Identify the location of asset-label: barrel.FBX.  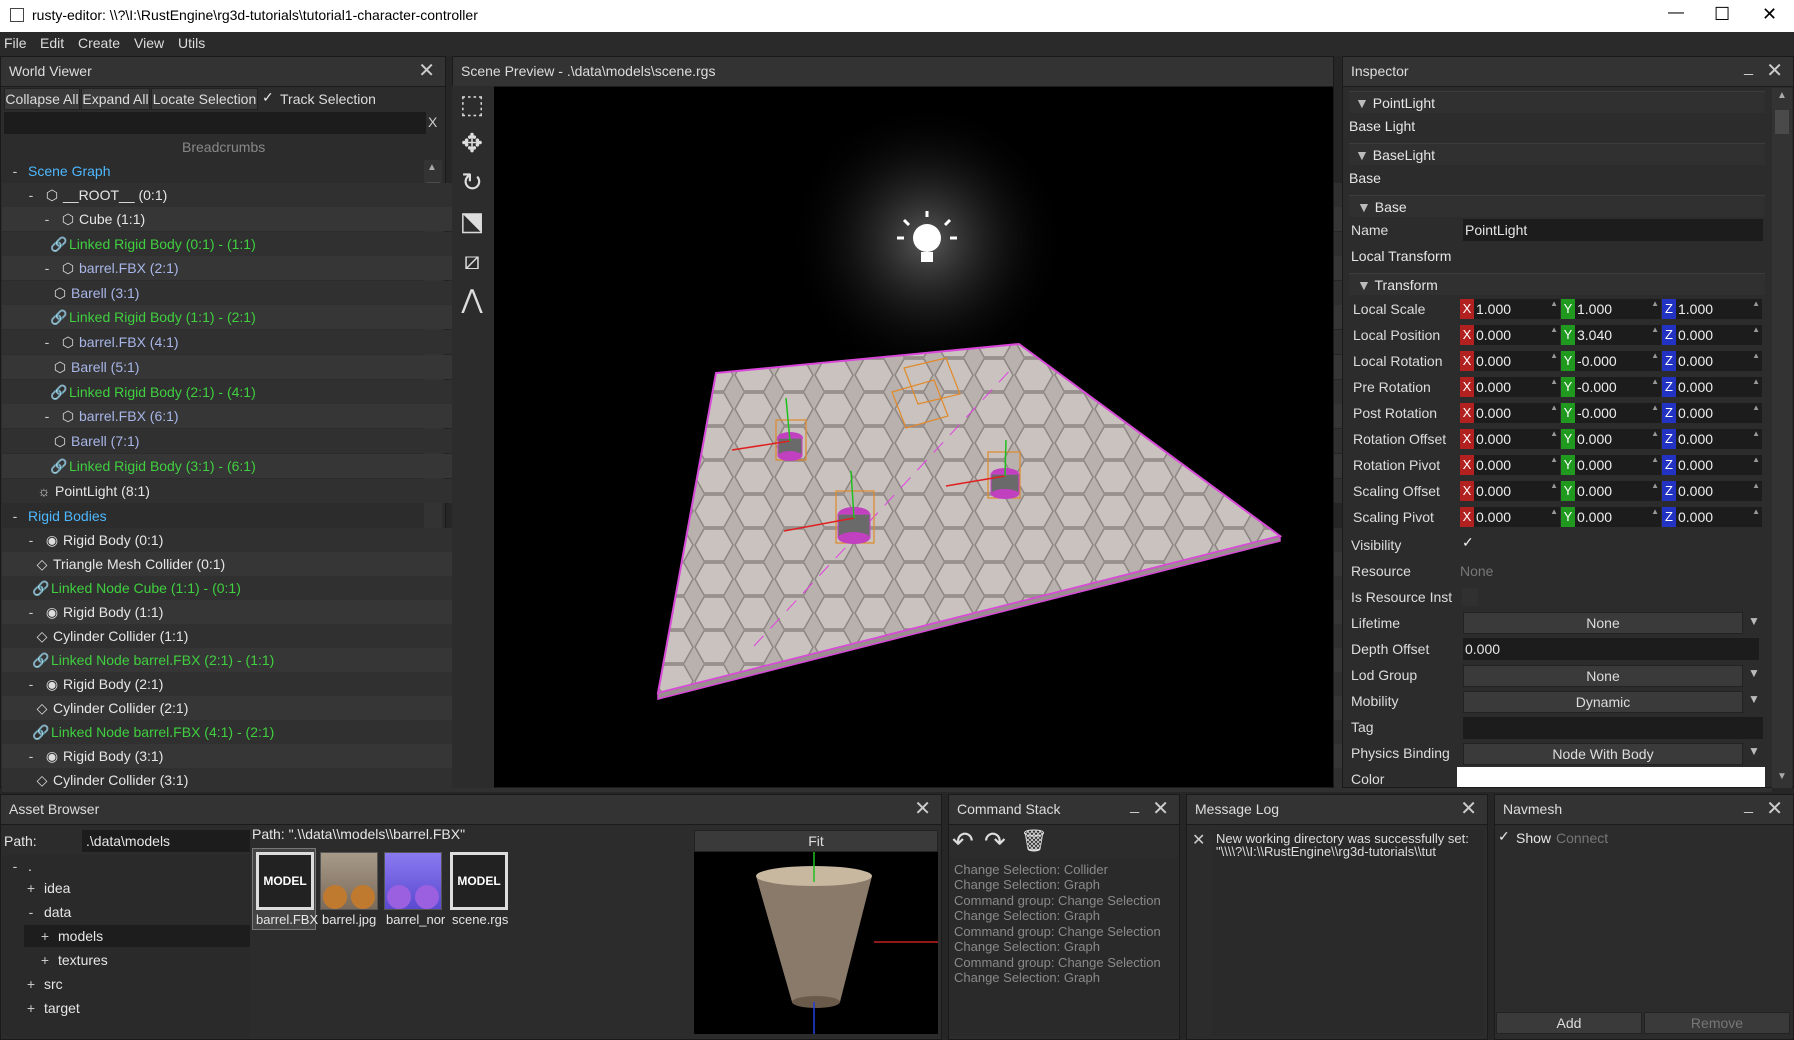
(287, 919).